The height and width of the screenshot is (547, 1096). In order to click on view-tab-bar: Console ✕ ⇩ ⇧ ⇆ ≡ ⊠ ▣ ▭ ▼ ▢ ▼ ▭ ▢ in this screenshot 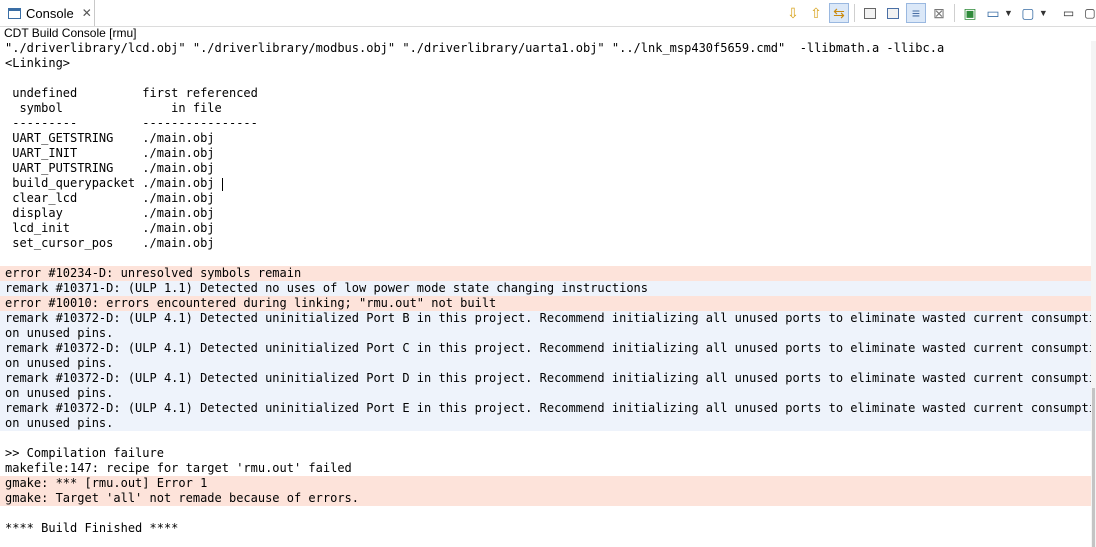, I will do `click(548, 13)`.